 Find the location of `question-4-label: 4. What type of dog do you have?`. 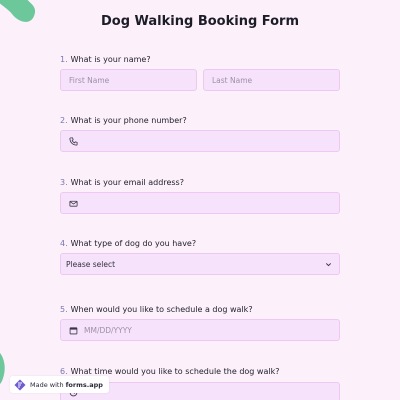

question-4-label: 4. What type of dog do you have? is located at coordinates (128, 243).